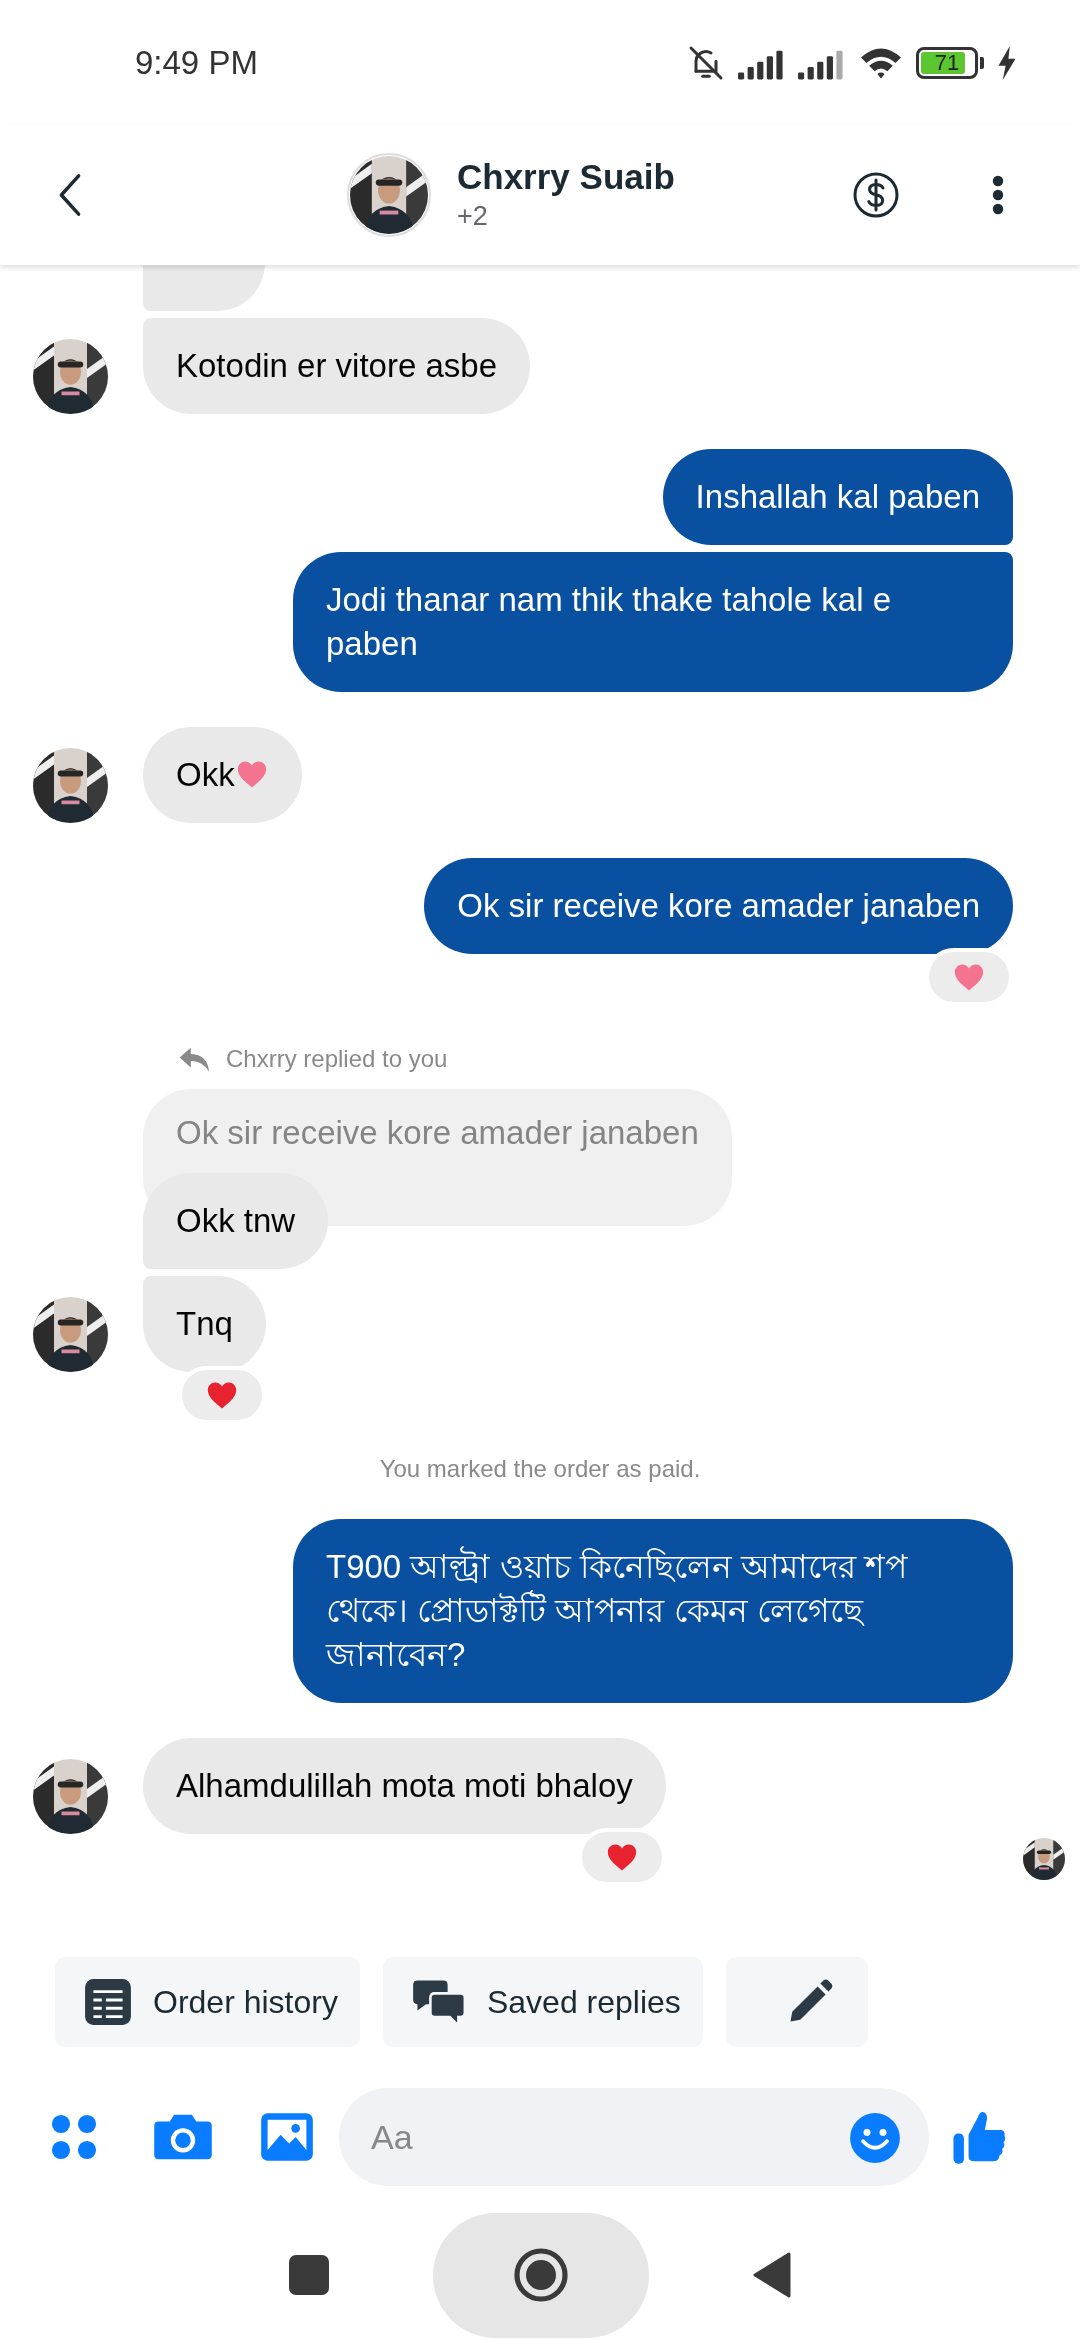 Image resolution: width=1080 pixels, height=2340 pixels. I want to click on message-text: Kotodin er vitore asbe, so click(337, 365).